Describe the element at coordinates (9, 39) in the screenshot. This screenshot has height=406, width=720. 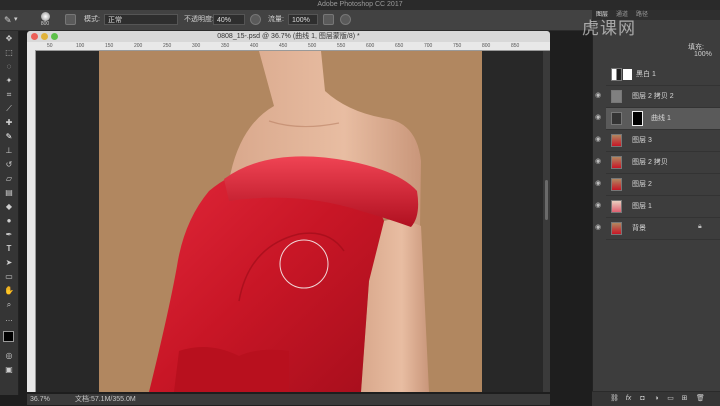
I see `move-tool-icon: ✥` at that location.